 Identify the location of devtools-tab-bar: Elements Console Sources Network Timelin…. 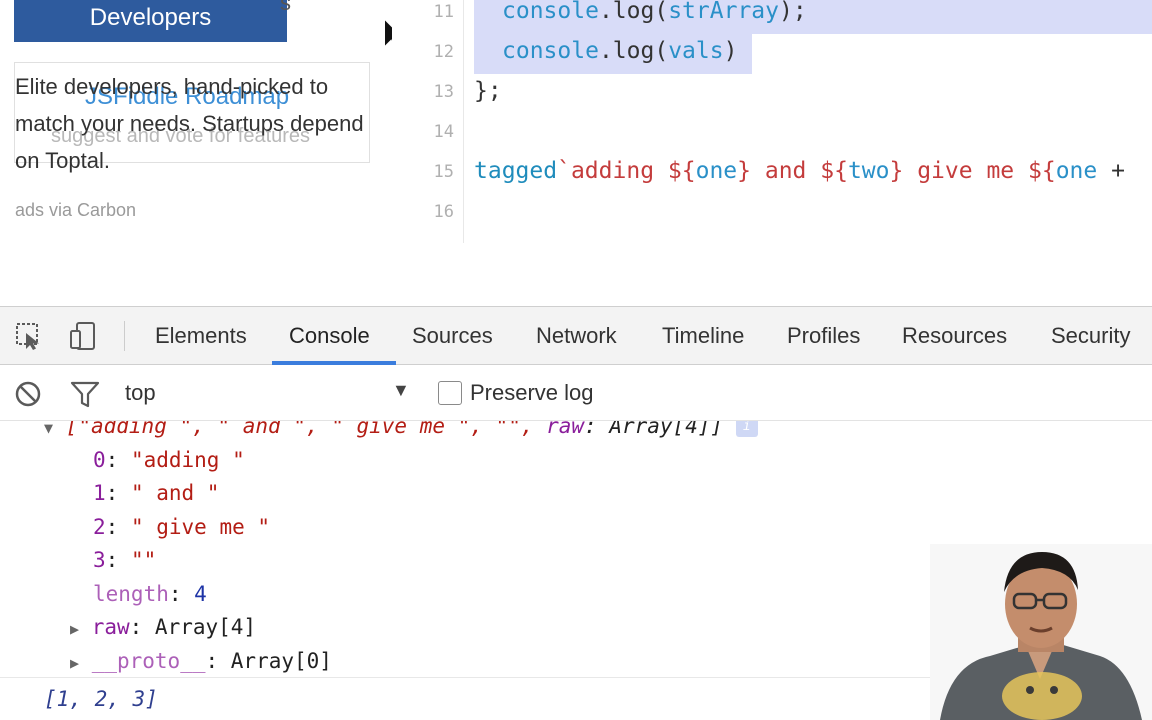
(576, 336).